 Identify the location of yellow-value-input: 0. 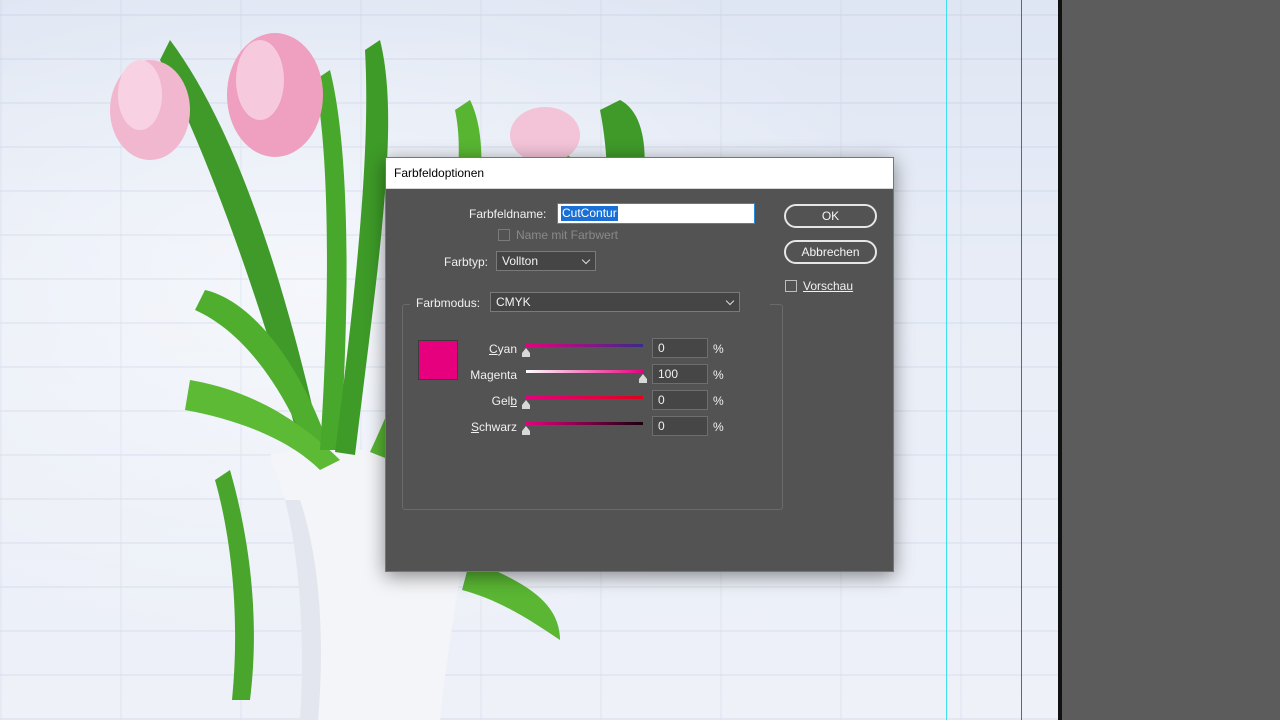
(680, 400).